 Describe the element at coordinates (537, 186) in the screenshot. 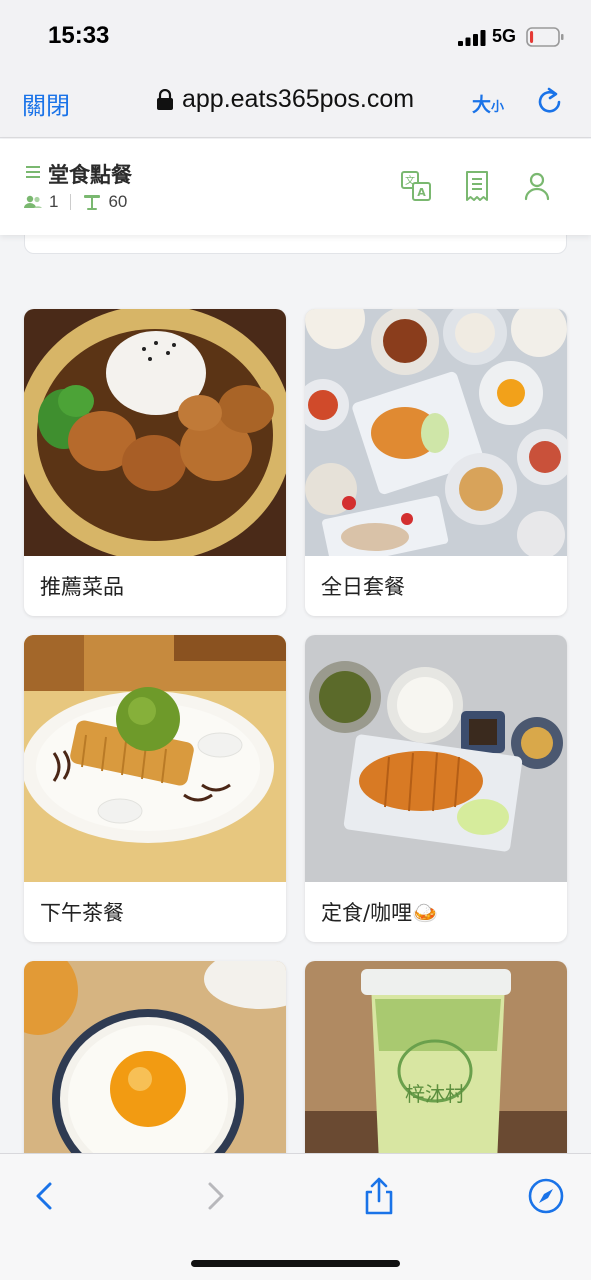

I see `user-icon` at that location.